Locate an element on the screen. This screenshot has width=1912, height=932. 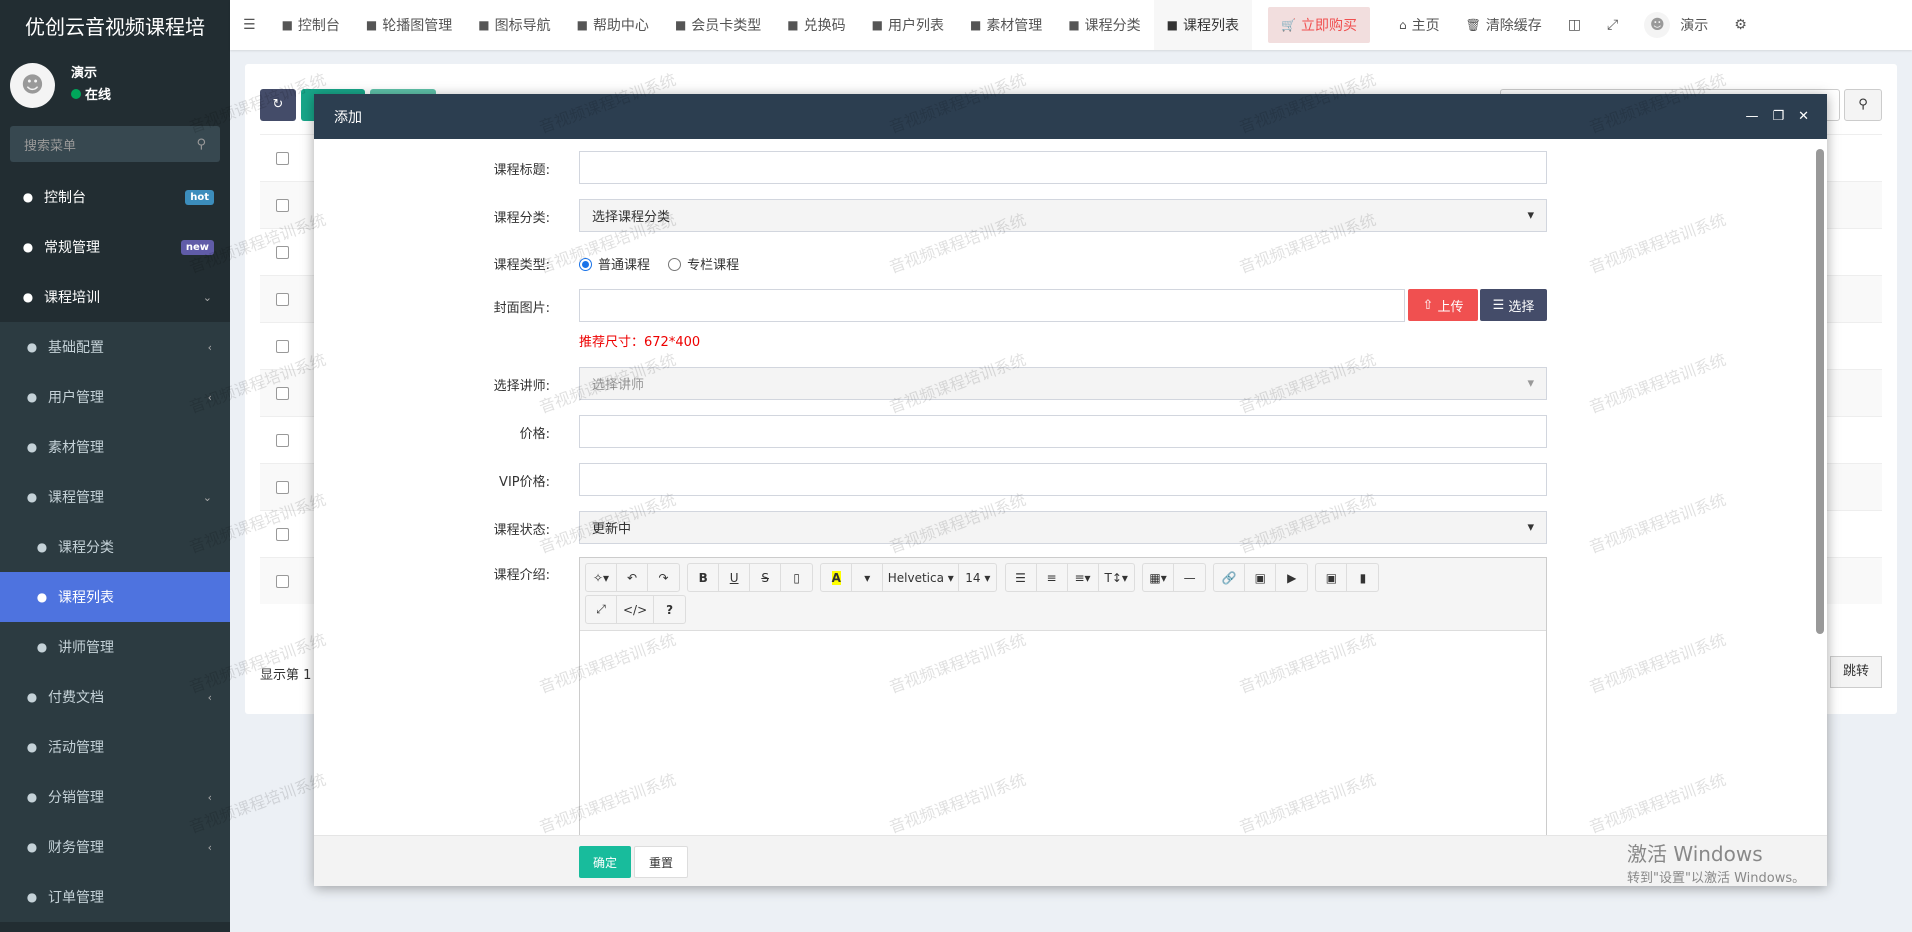
font-color-icon: A is located at coordinates (837, 577).